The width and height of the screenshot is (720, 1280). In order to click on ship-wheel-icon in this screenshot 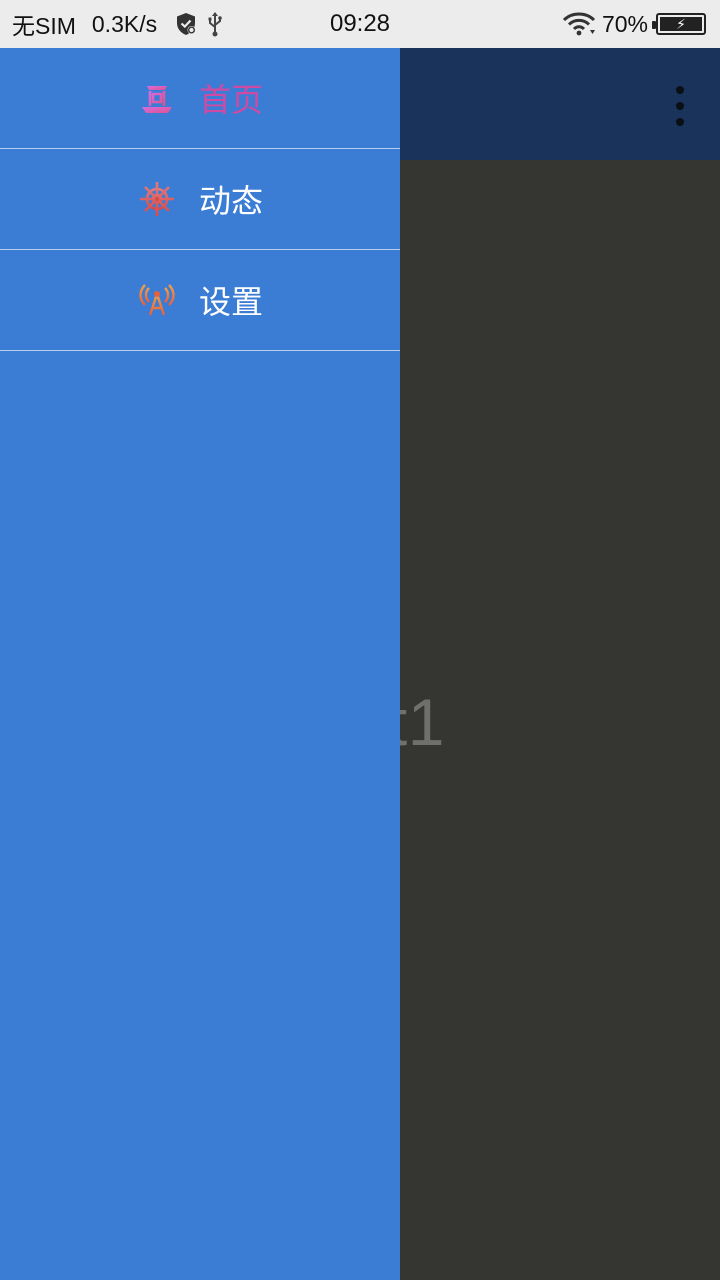, I will do `click(157, 199)`.